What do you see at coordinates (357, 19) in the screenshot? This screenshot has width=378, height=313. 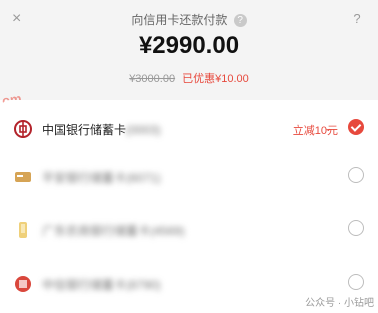 I see `help-icon: ?` at bounding box center [357, 19].